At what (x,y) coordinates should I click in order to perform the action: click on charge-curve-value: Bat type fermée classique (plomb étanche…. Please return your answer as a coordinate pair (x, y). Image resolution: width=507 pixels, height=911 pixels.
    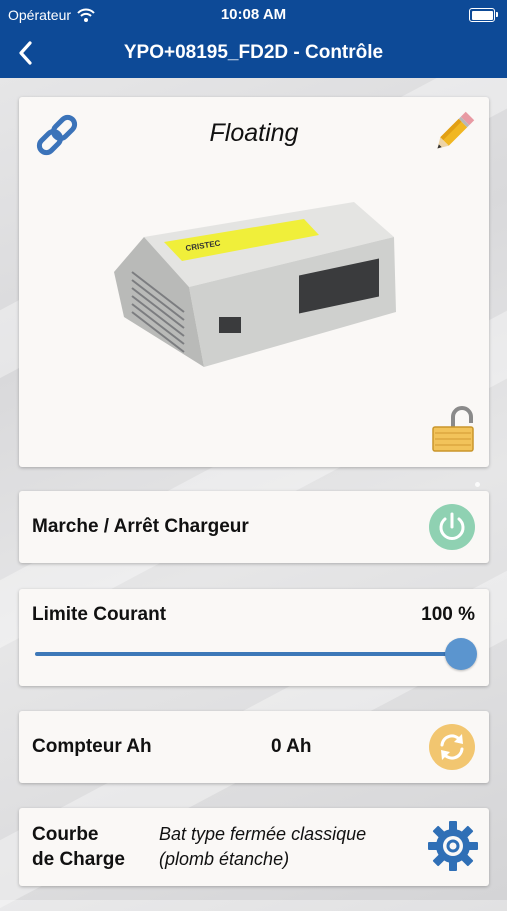
    Looking at the image, I should click on (289, 847).